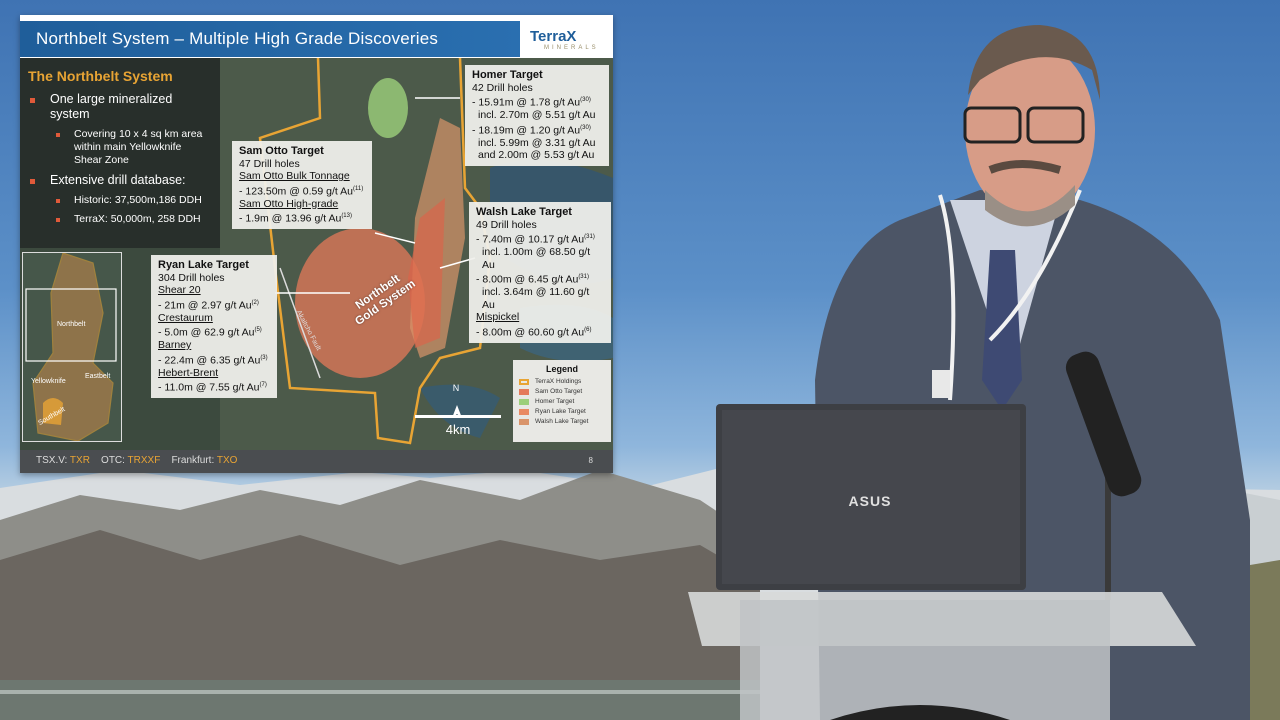  What do you see at coordinates (458, 416) in the screenshot?
I see `scale-bar-line` at bounding box center [458, 416].